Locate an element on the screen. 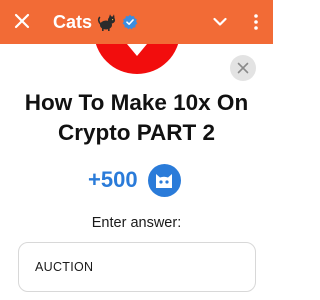 The width and height of the screenshot is (320, 300). app-title: Cats is located at coordinates (73, 21).